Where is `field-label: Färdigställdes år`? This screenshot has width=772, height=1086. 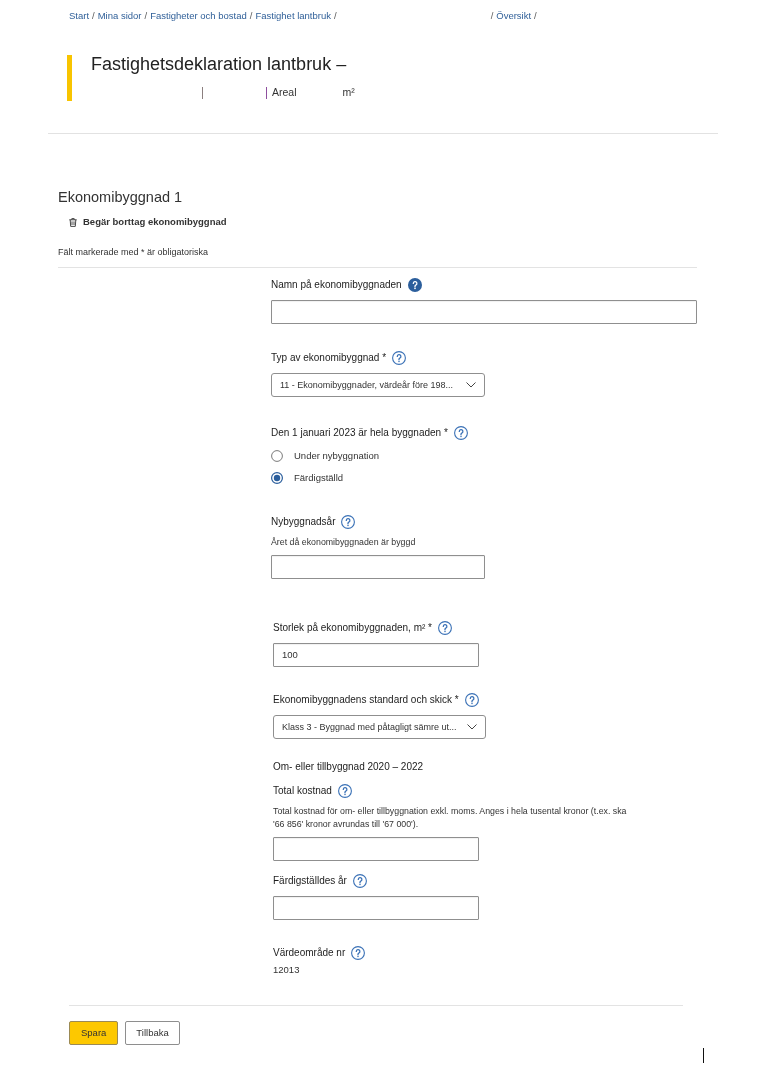
field-label: Färdigställdes år is located at coordinates (310, 880).